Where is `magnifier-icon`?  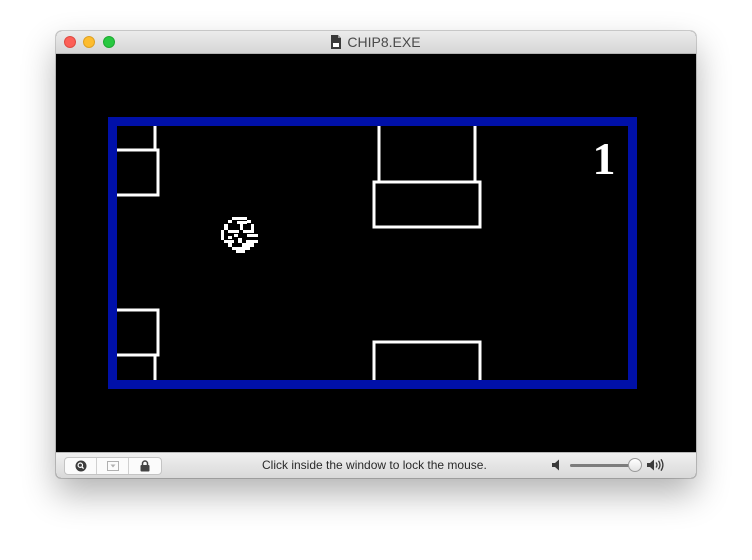 magnifier-icon is located at coordinates (80, 466).